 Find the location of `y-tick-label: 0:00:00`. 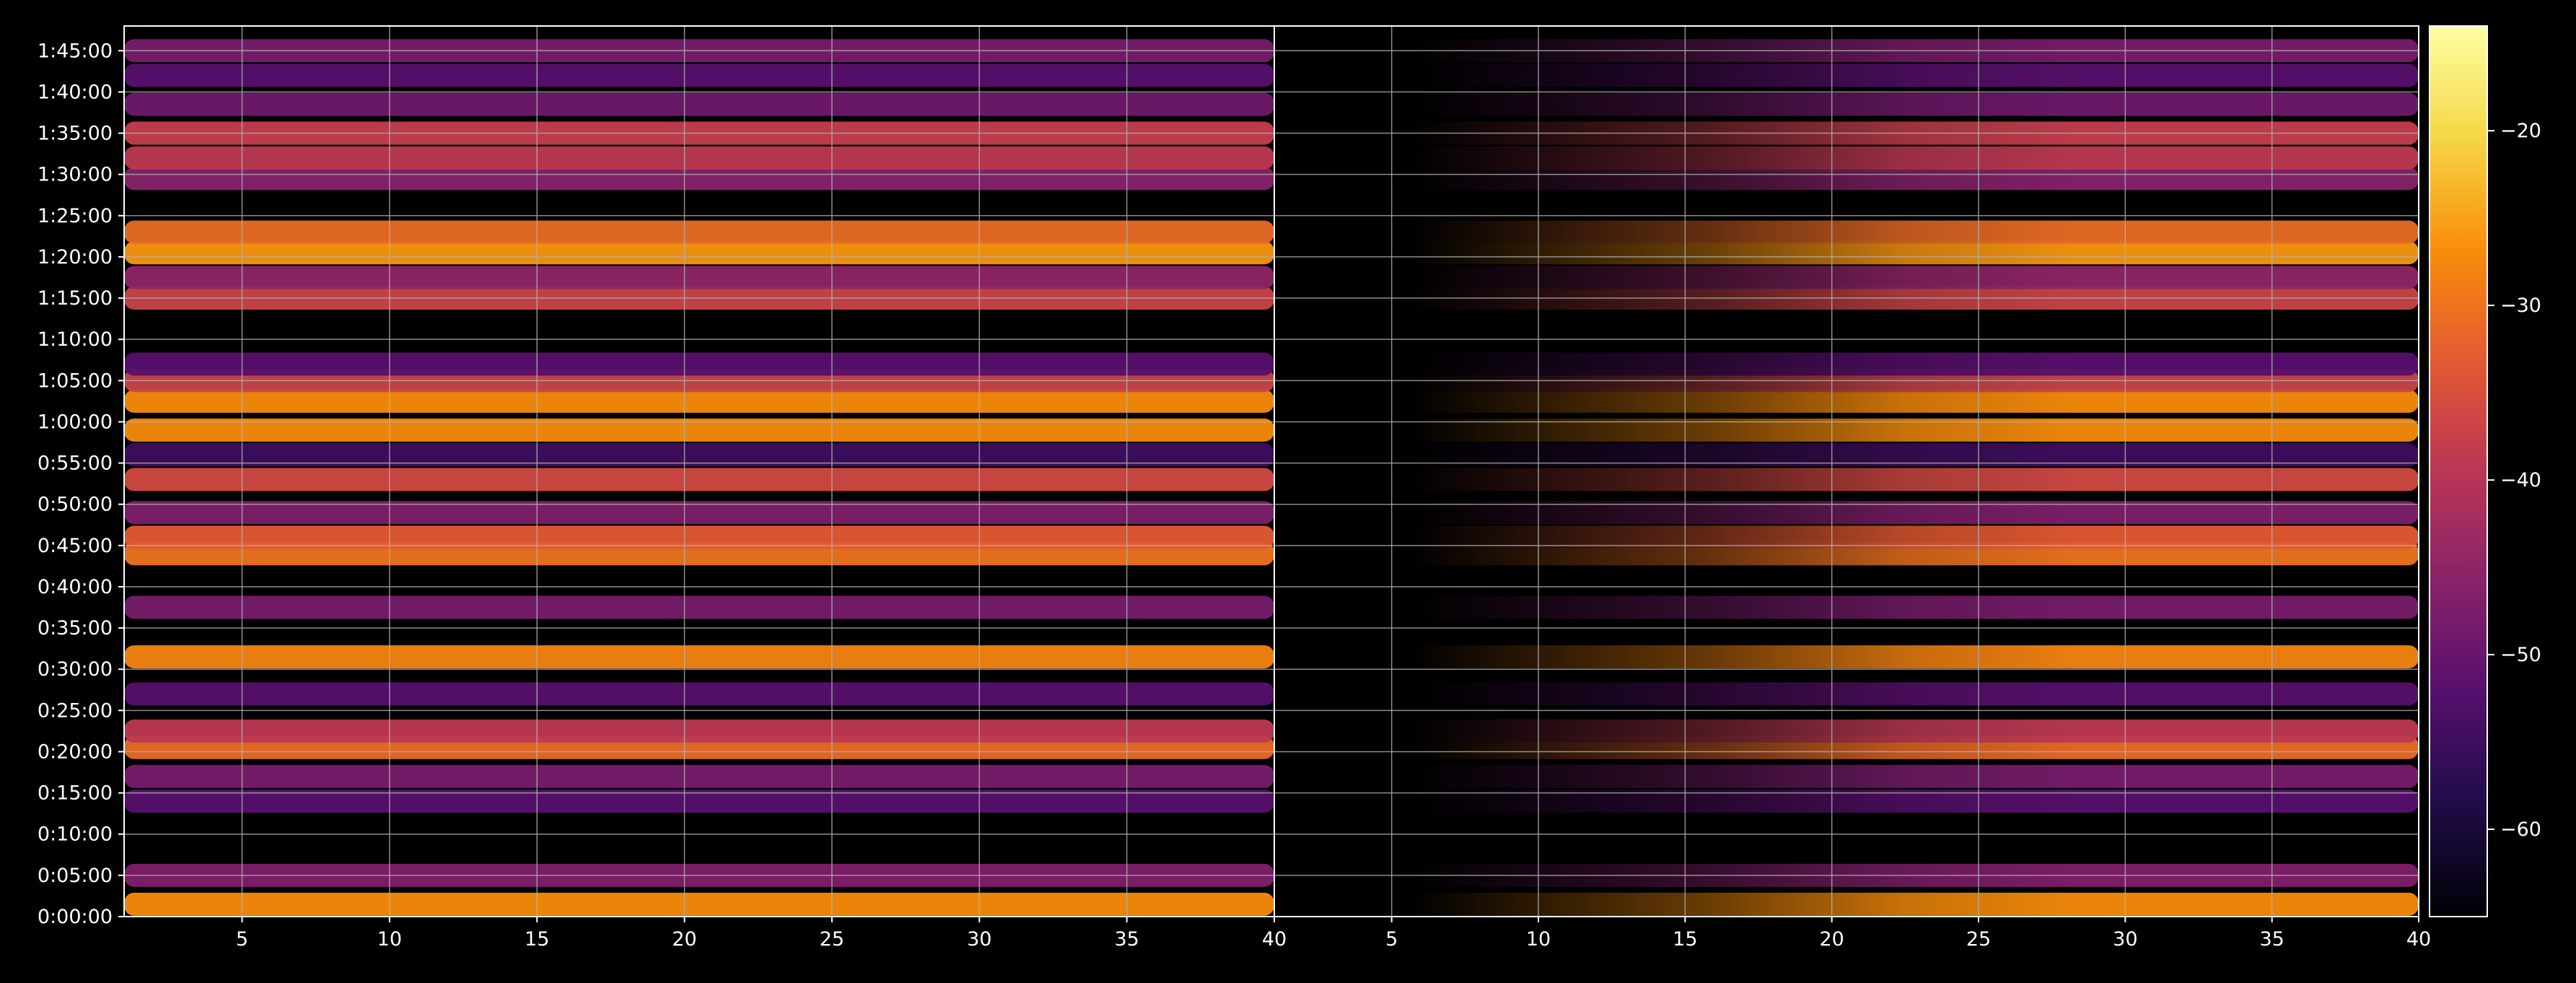

y-tick-label: 0:00:00 is located at coordinates (75, 917).